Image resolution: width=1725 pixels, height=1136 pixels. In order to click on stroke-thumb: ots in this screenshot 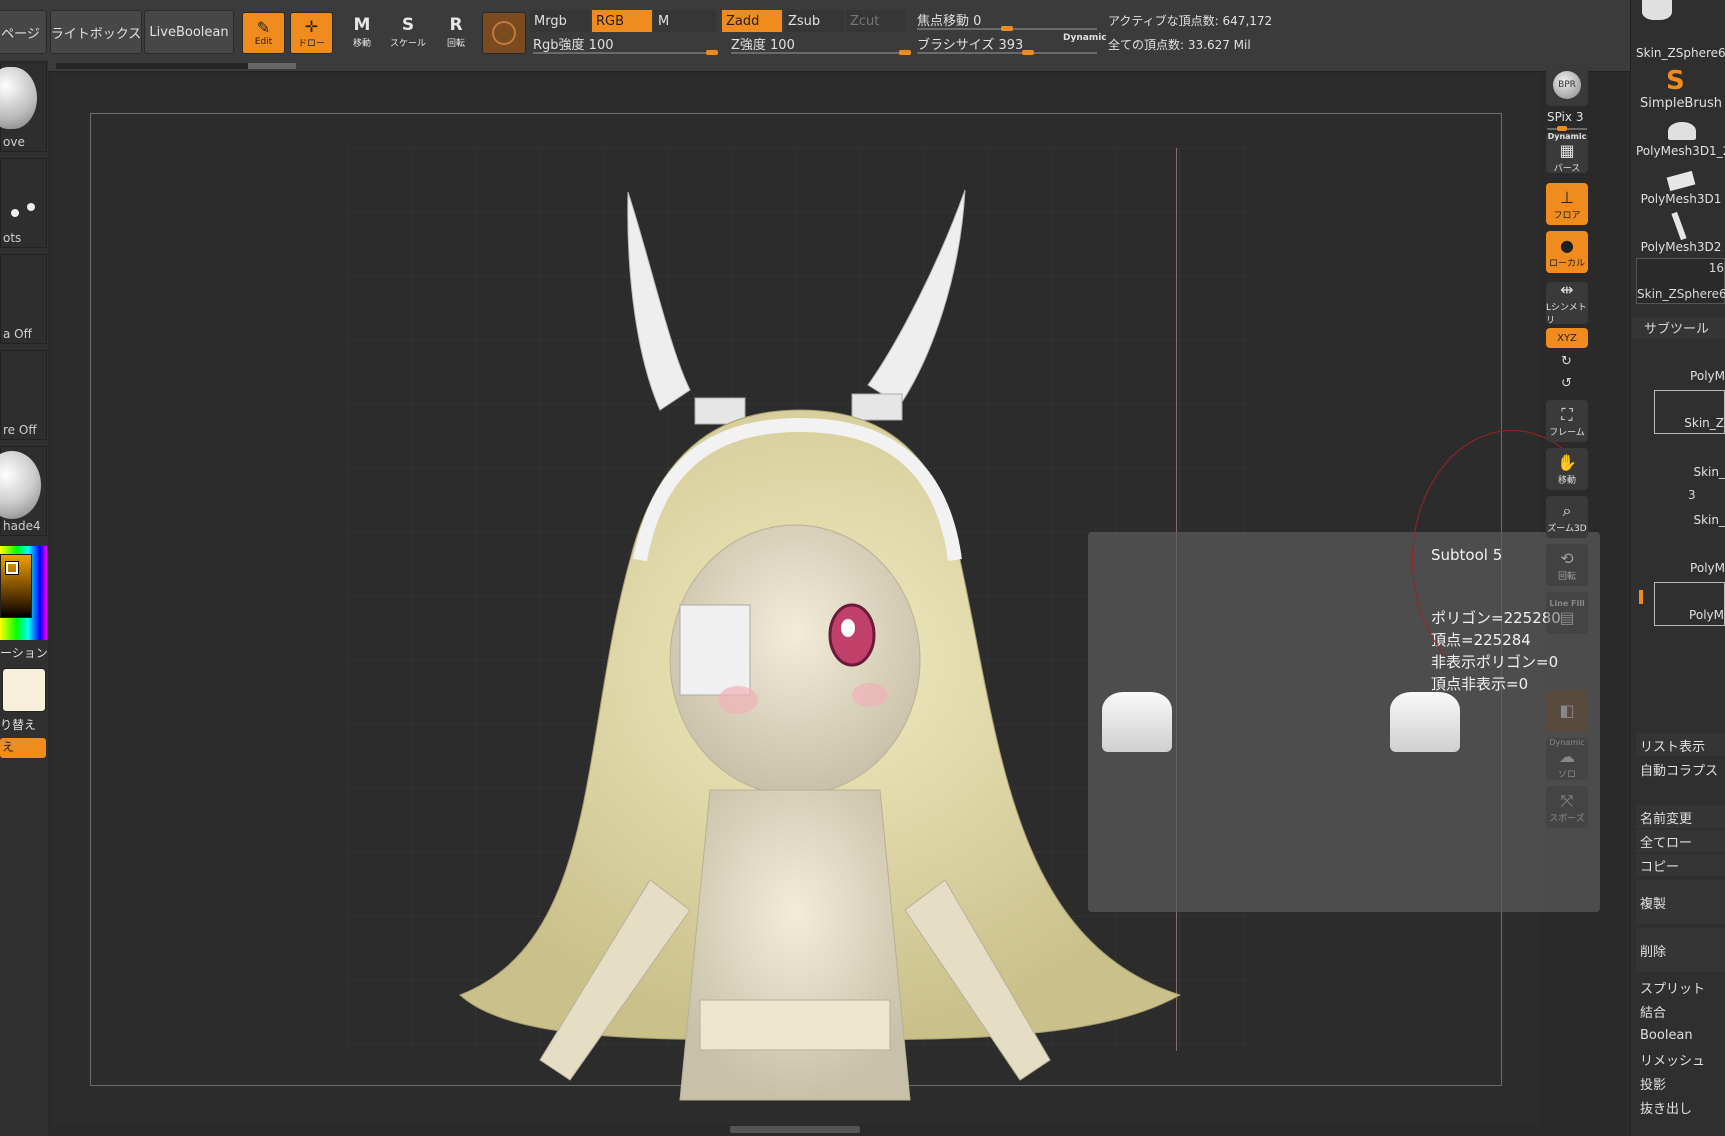, I will do `click(23, 203)`.